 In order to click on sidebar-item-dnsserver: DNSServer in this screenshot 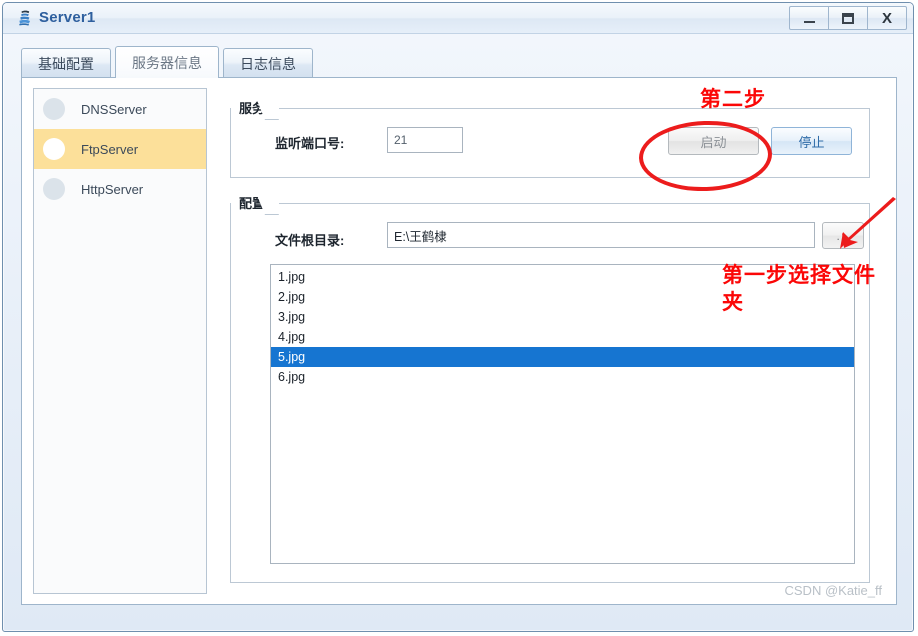, I will do `click(120, 109)`.